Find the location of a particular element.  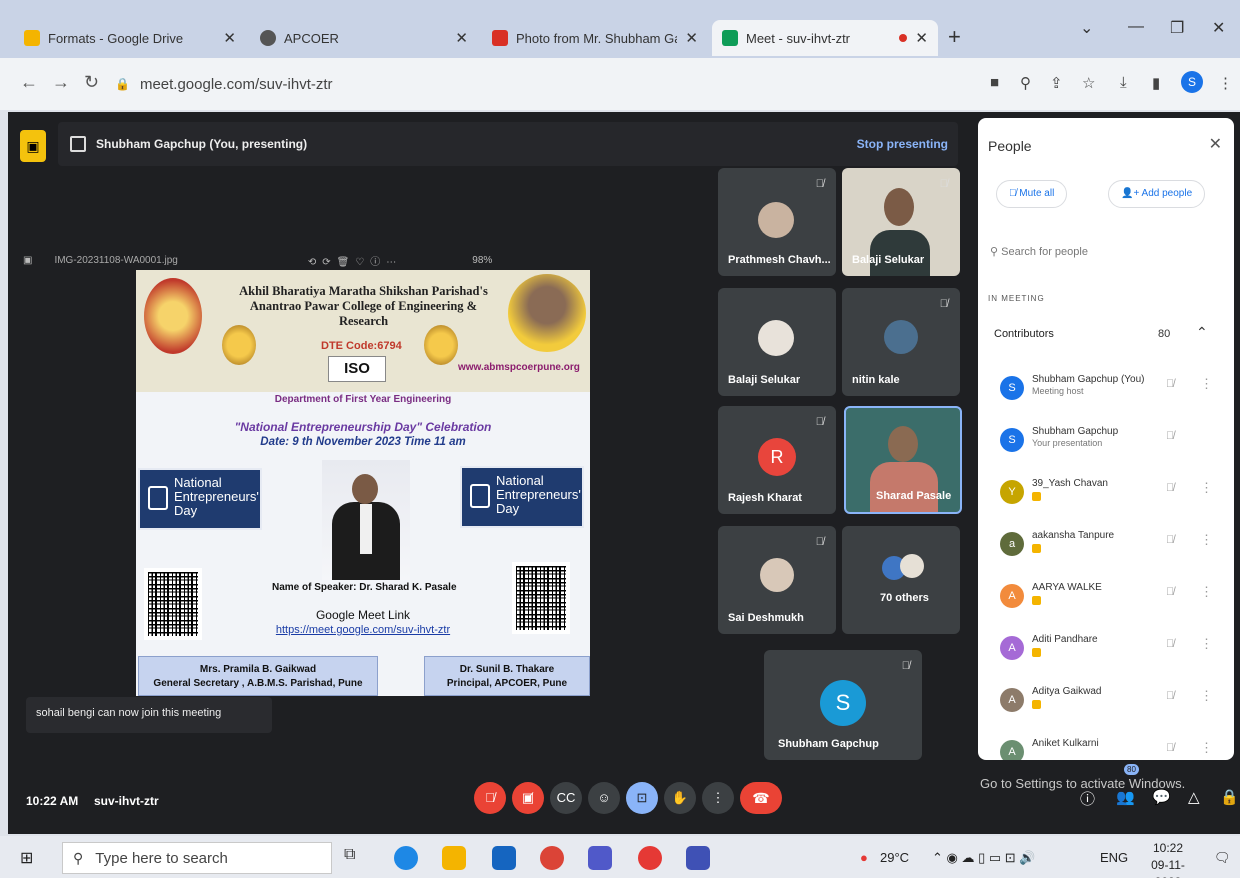

tab-apcoer: APCOER ✕ is located at coordinates (364, 38).